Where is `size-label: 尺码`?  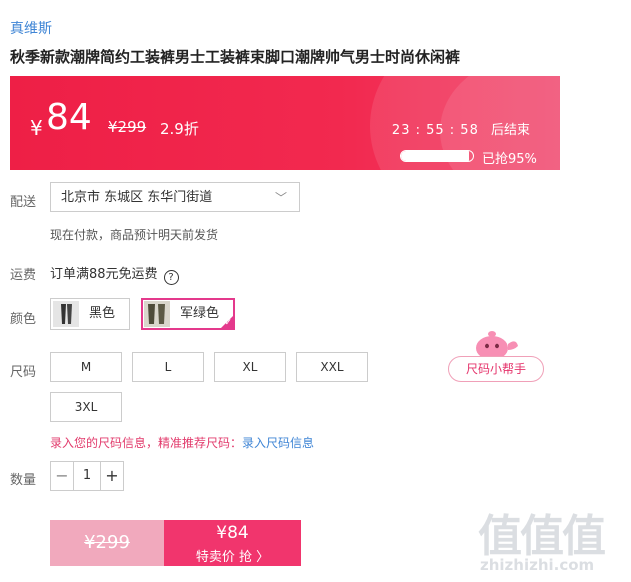
size-label: 尺码 is located at coordinates (23, 372).